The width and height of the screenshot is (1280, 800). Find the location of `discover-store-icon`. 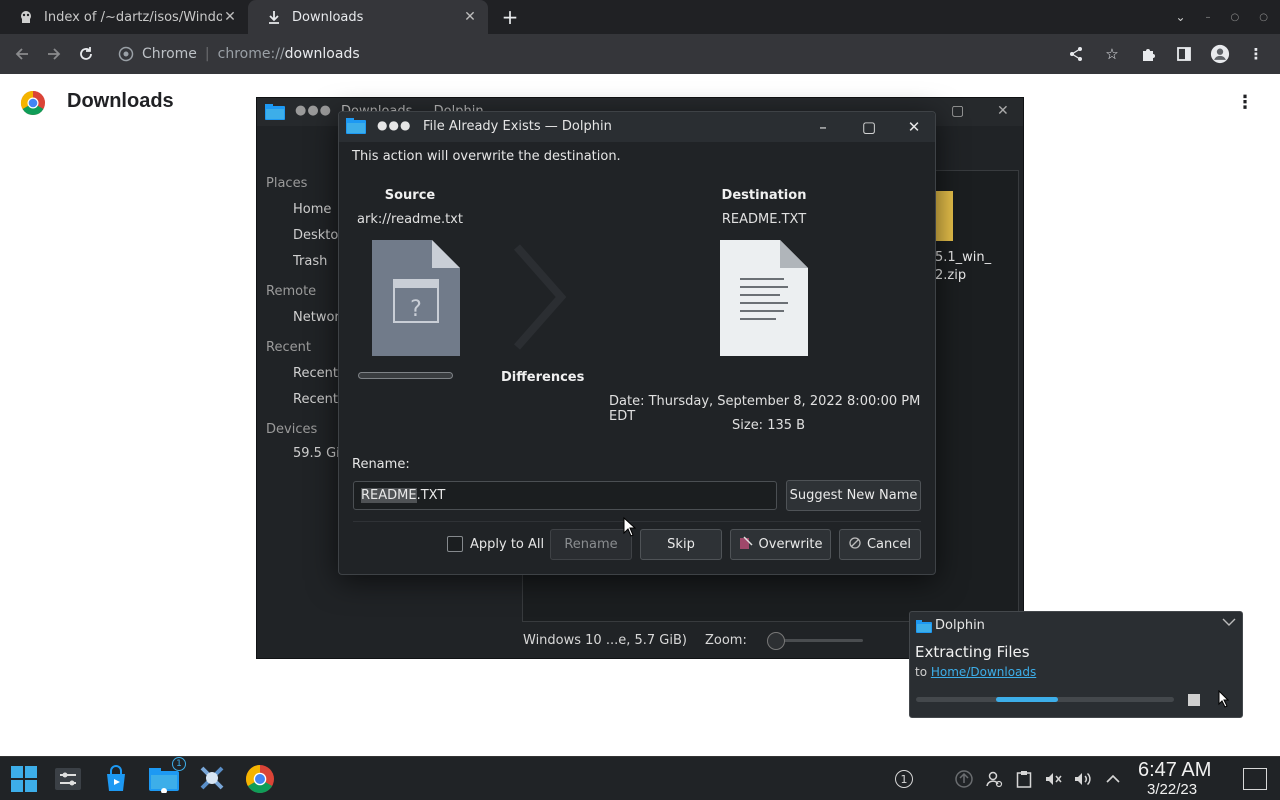

discover-store-icon is located at coordinates (116, 779).